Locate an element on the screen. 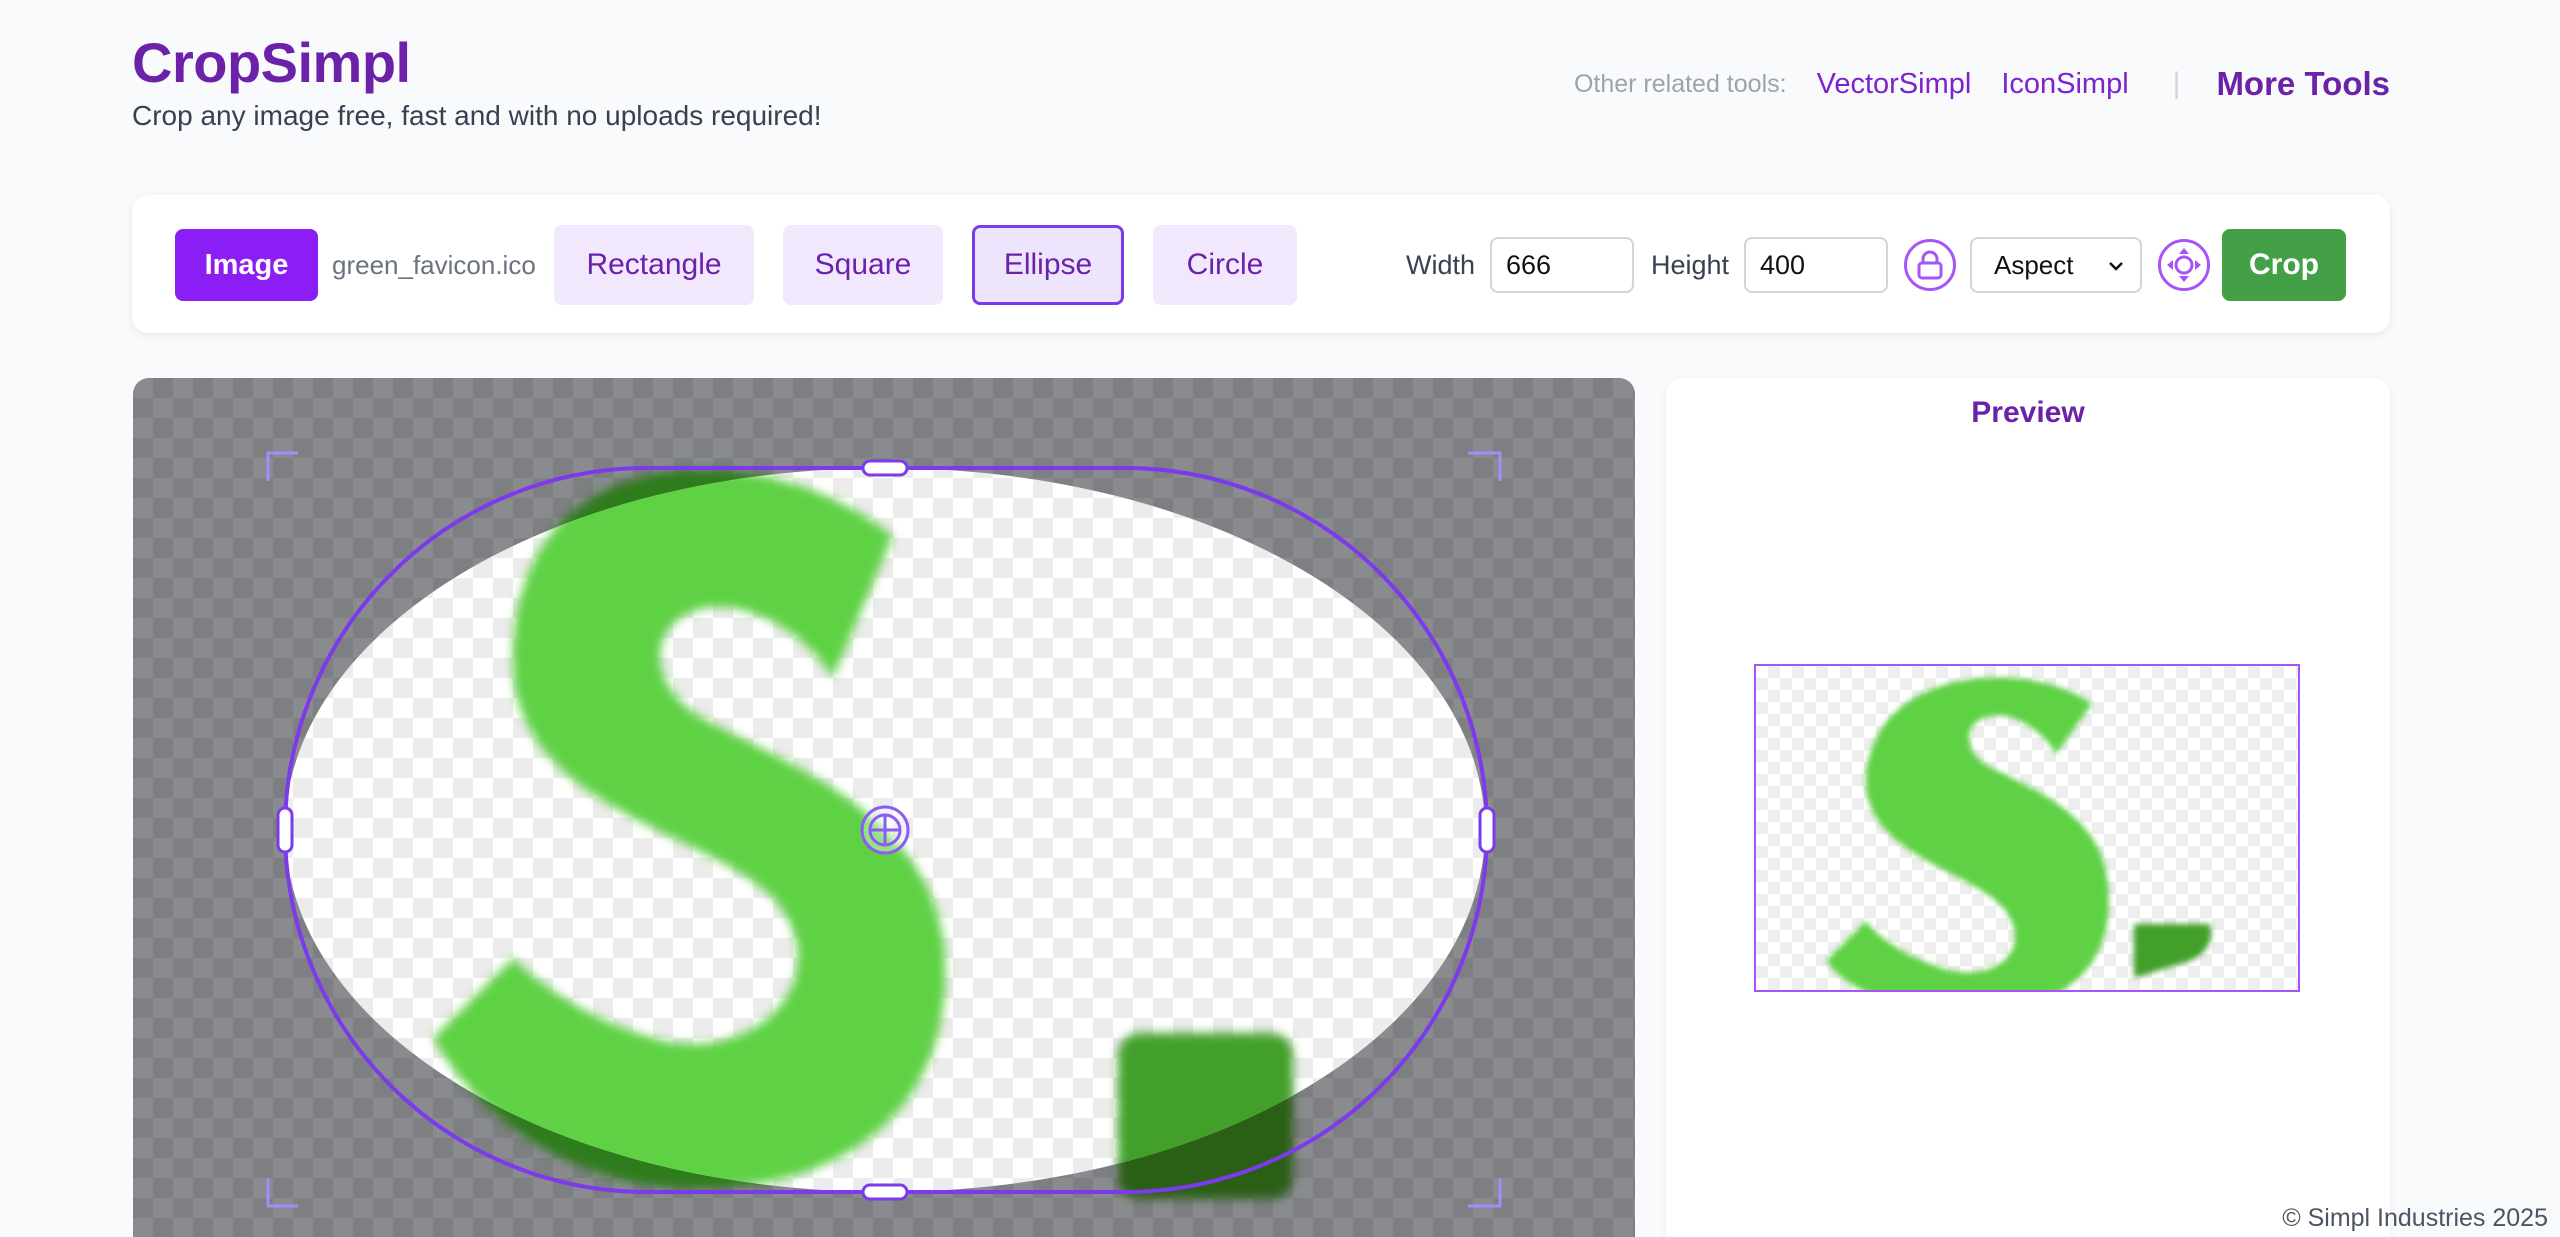 The image size is (2560, 1237). filename-label: green_favicon.ico is located at coordinates (434, 264).